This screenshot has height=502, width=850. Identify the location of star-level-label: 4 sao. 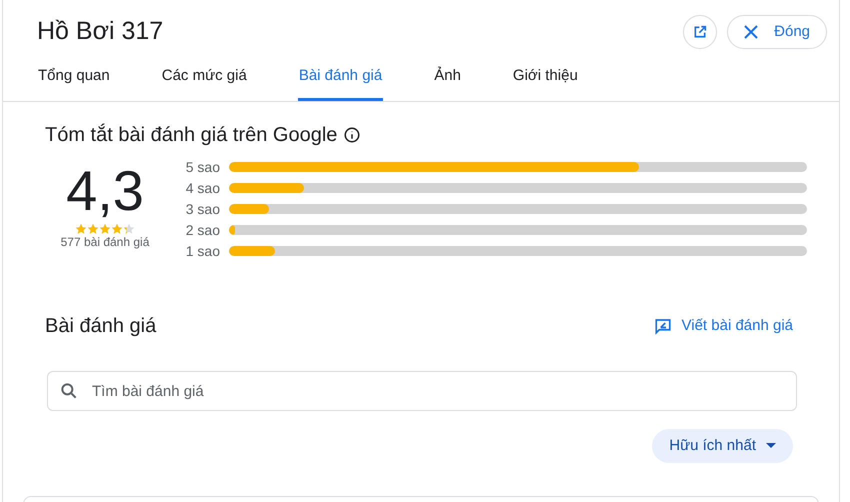
(203, 188).